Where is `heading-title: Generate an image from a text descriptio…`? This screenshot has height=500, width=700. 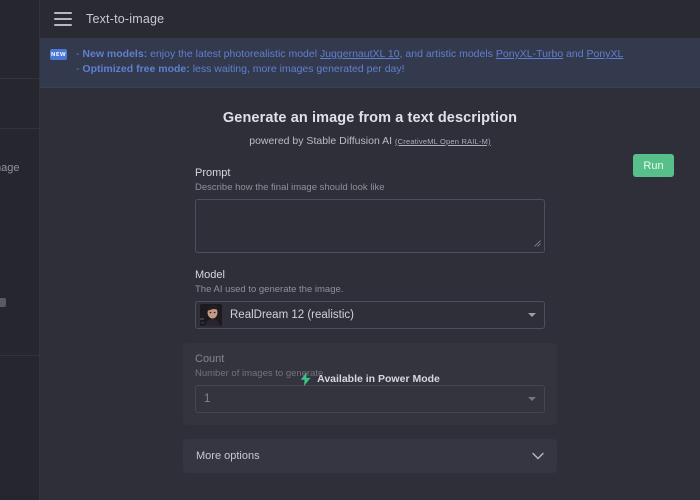
heading-title: Generate an image from a text descriptio… is located at coordinates (370, 118).